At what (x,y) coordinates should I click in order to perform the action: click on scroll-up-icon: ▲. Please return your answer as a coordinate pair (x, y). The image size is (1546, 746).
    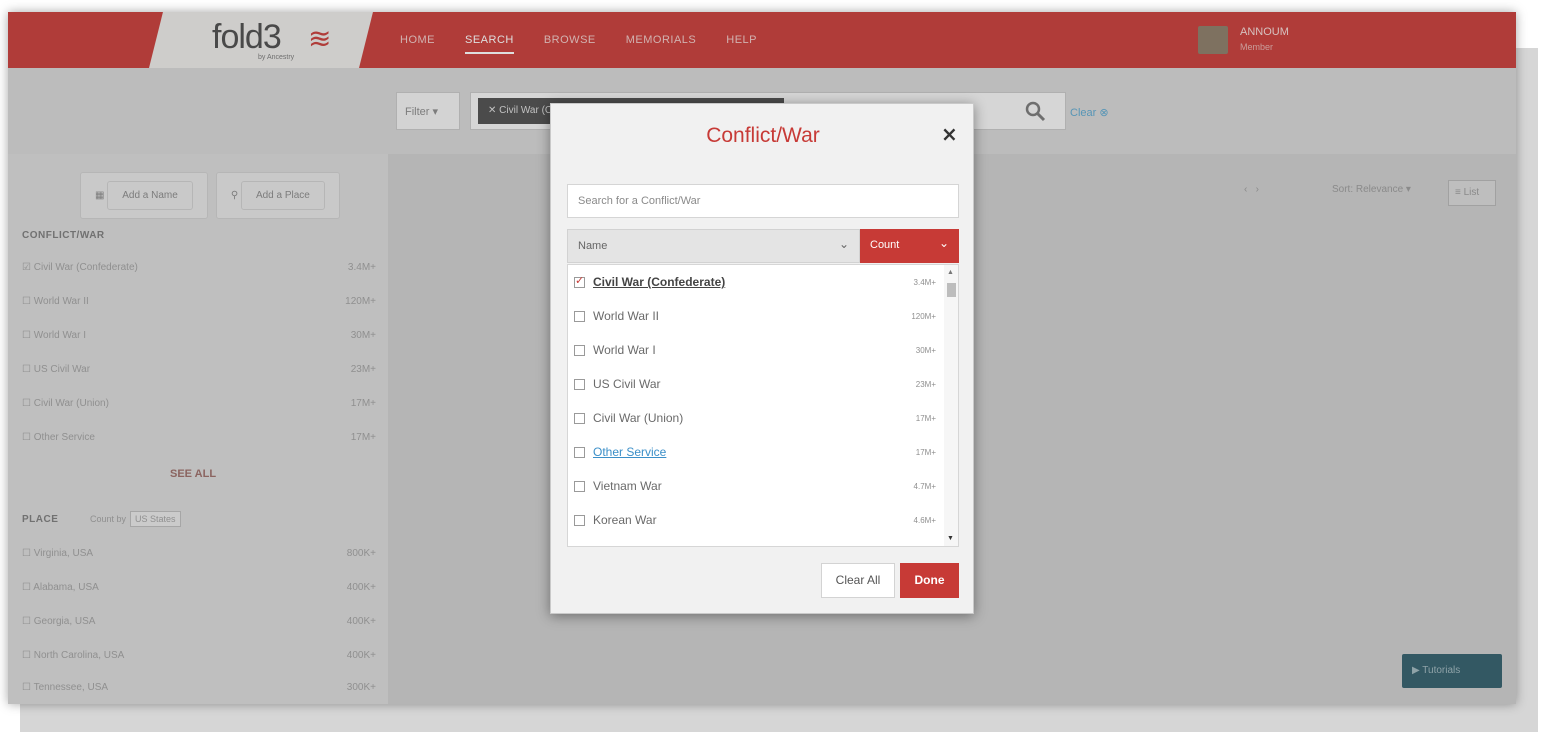
    Looking at the image, I should click on (950, 272).